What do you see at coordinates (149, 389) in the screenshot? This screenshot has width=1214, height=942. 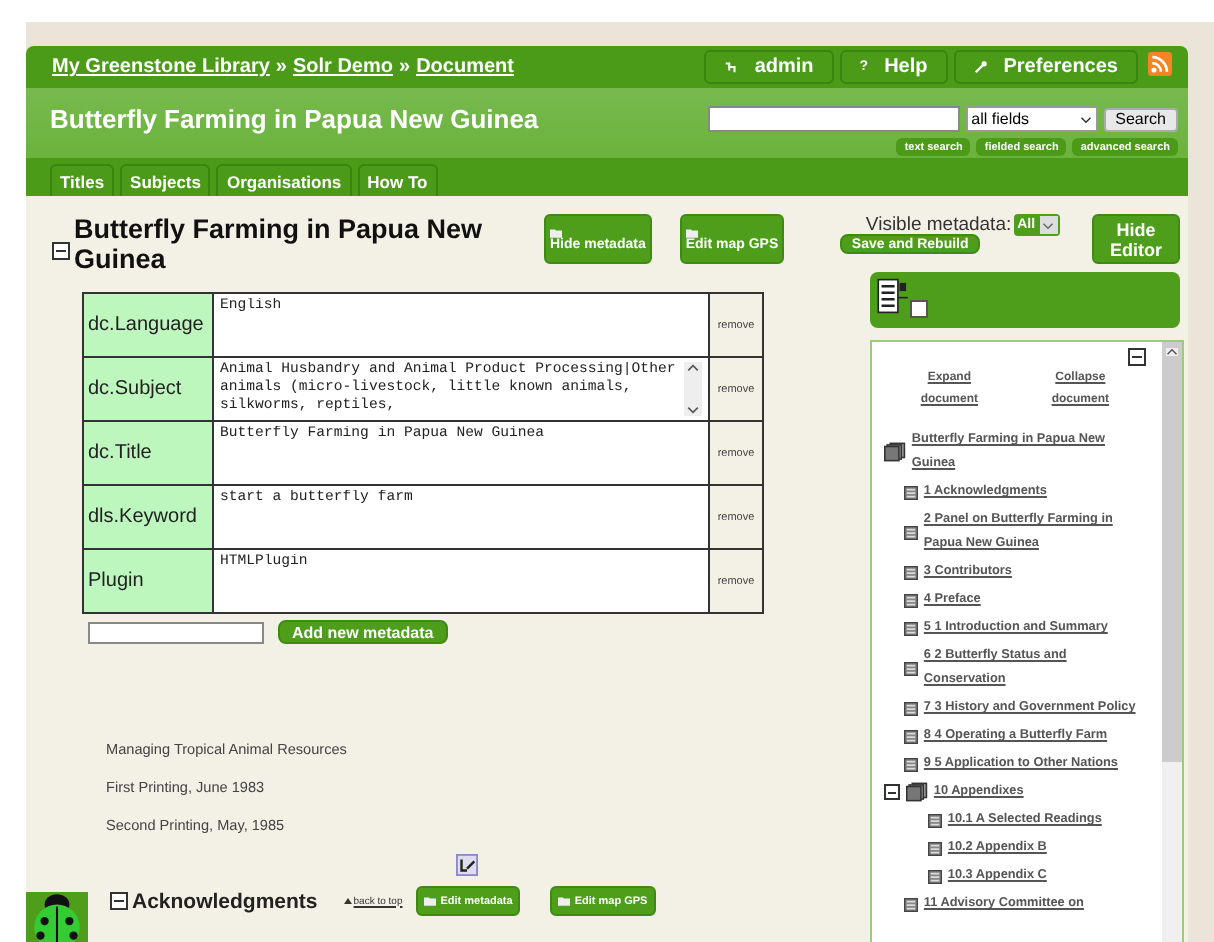 I see `metadata-name: dc.Subject` at bounding box center [149, 389].